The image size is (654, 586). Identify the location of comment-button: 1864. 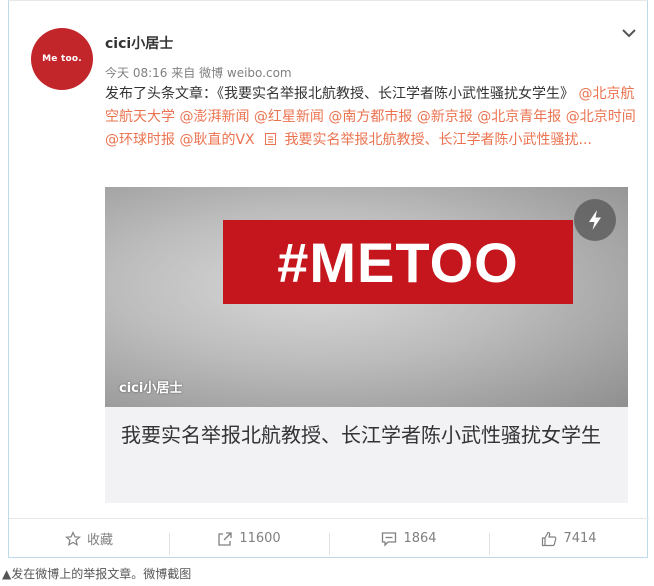
(409, 543).